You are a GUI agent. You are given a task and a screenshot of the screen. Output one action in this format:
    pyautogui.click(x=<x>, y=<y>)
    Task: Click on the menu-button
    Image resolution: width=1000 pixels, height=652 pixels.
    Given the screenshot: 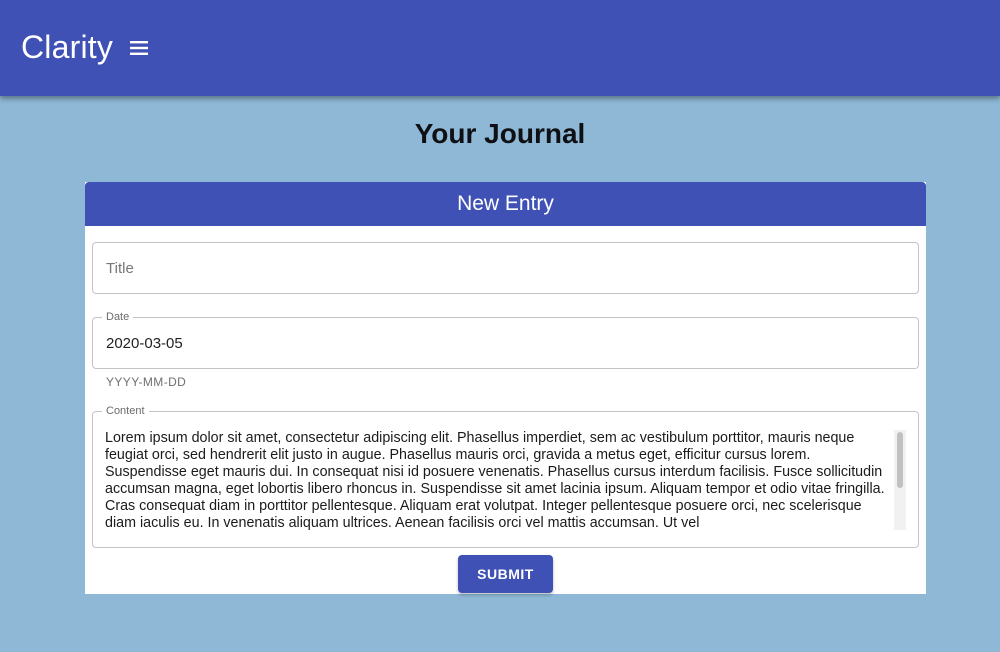 What is the action you would take?
    pyautogui.click(x=139, y=48)
    